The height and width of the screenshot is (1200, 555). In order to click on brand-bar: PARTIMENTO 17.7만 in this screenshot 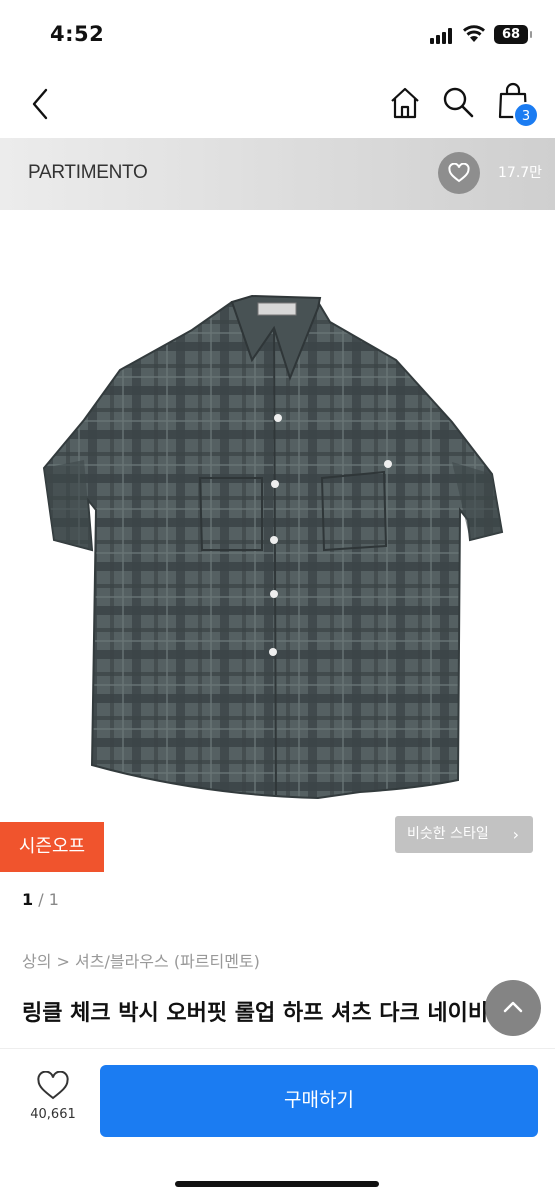, I will do `click(277, 174)`.